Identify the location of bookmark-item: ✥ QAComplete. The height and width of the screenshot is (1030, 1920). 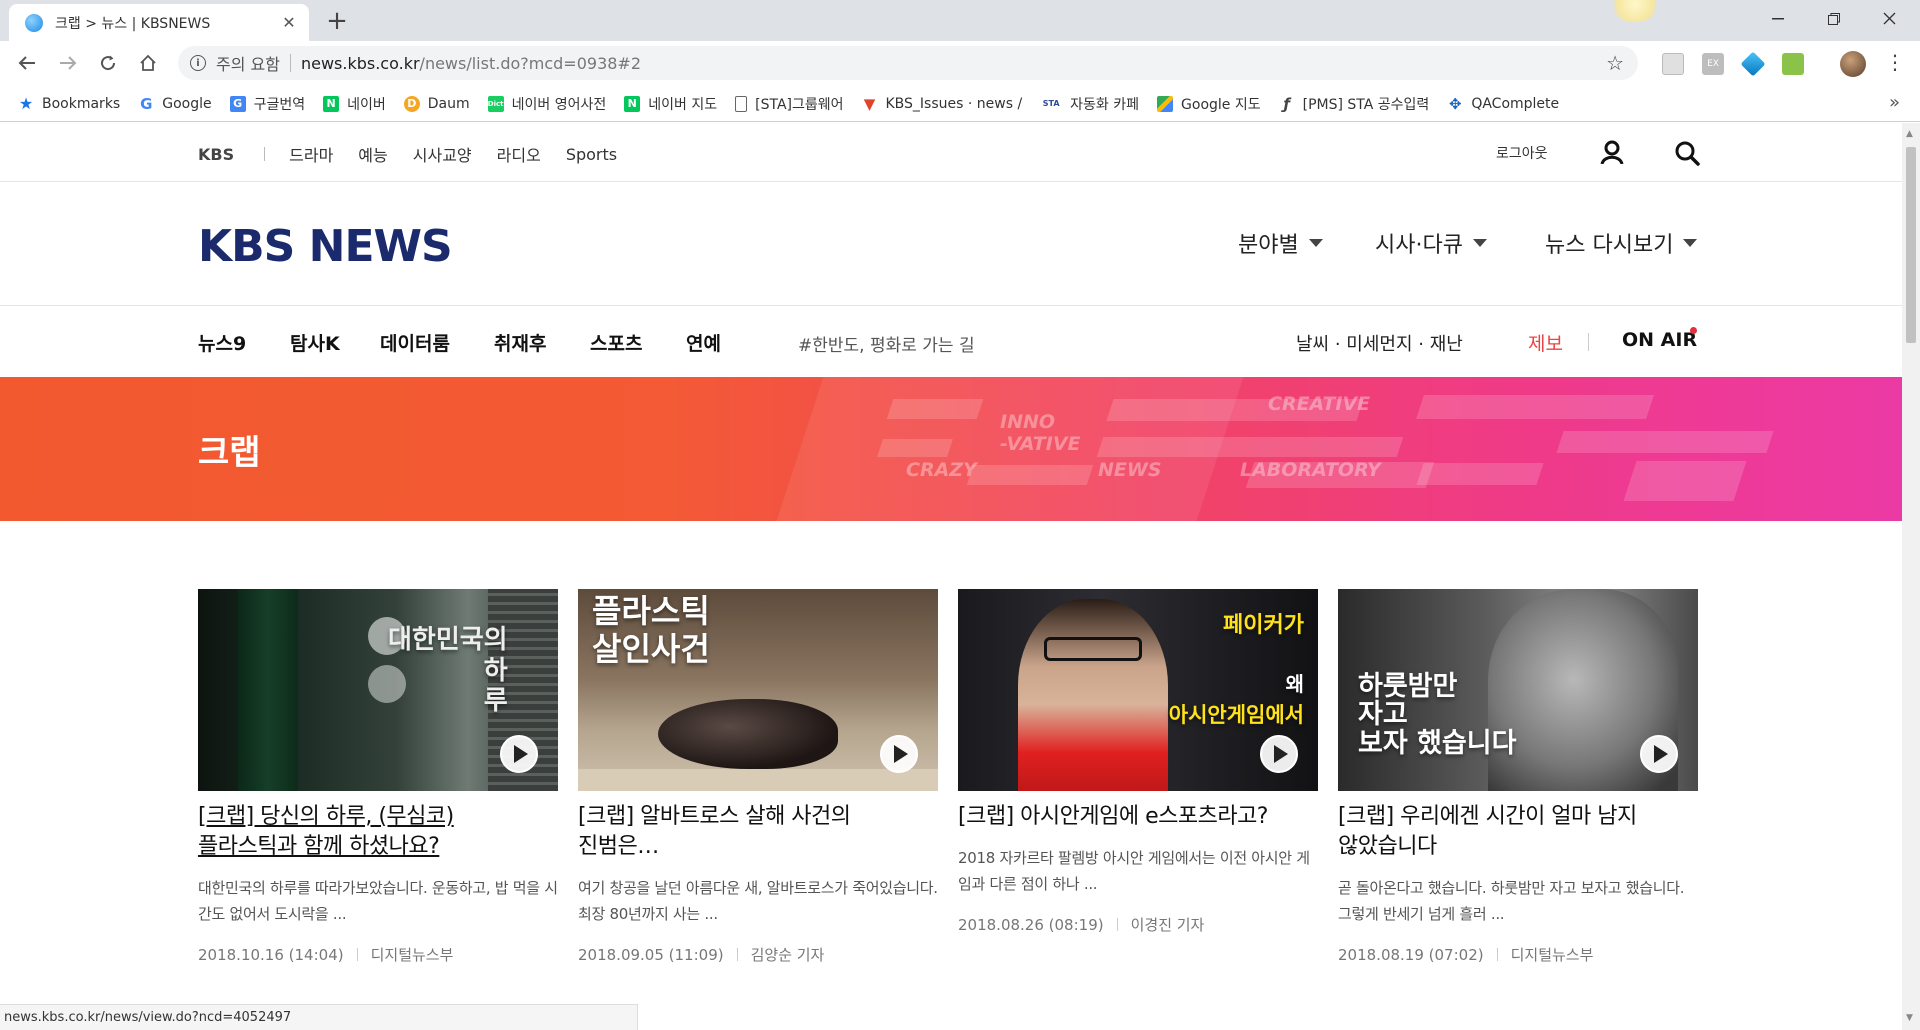
(1503, 104).